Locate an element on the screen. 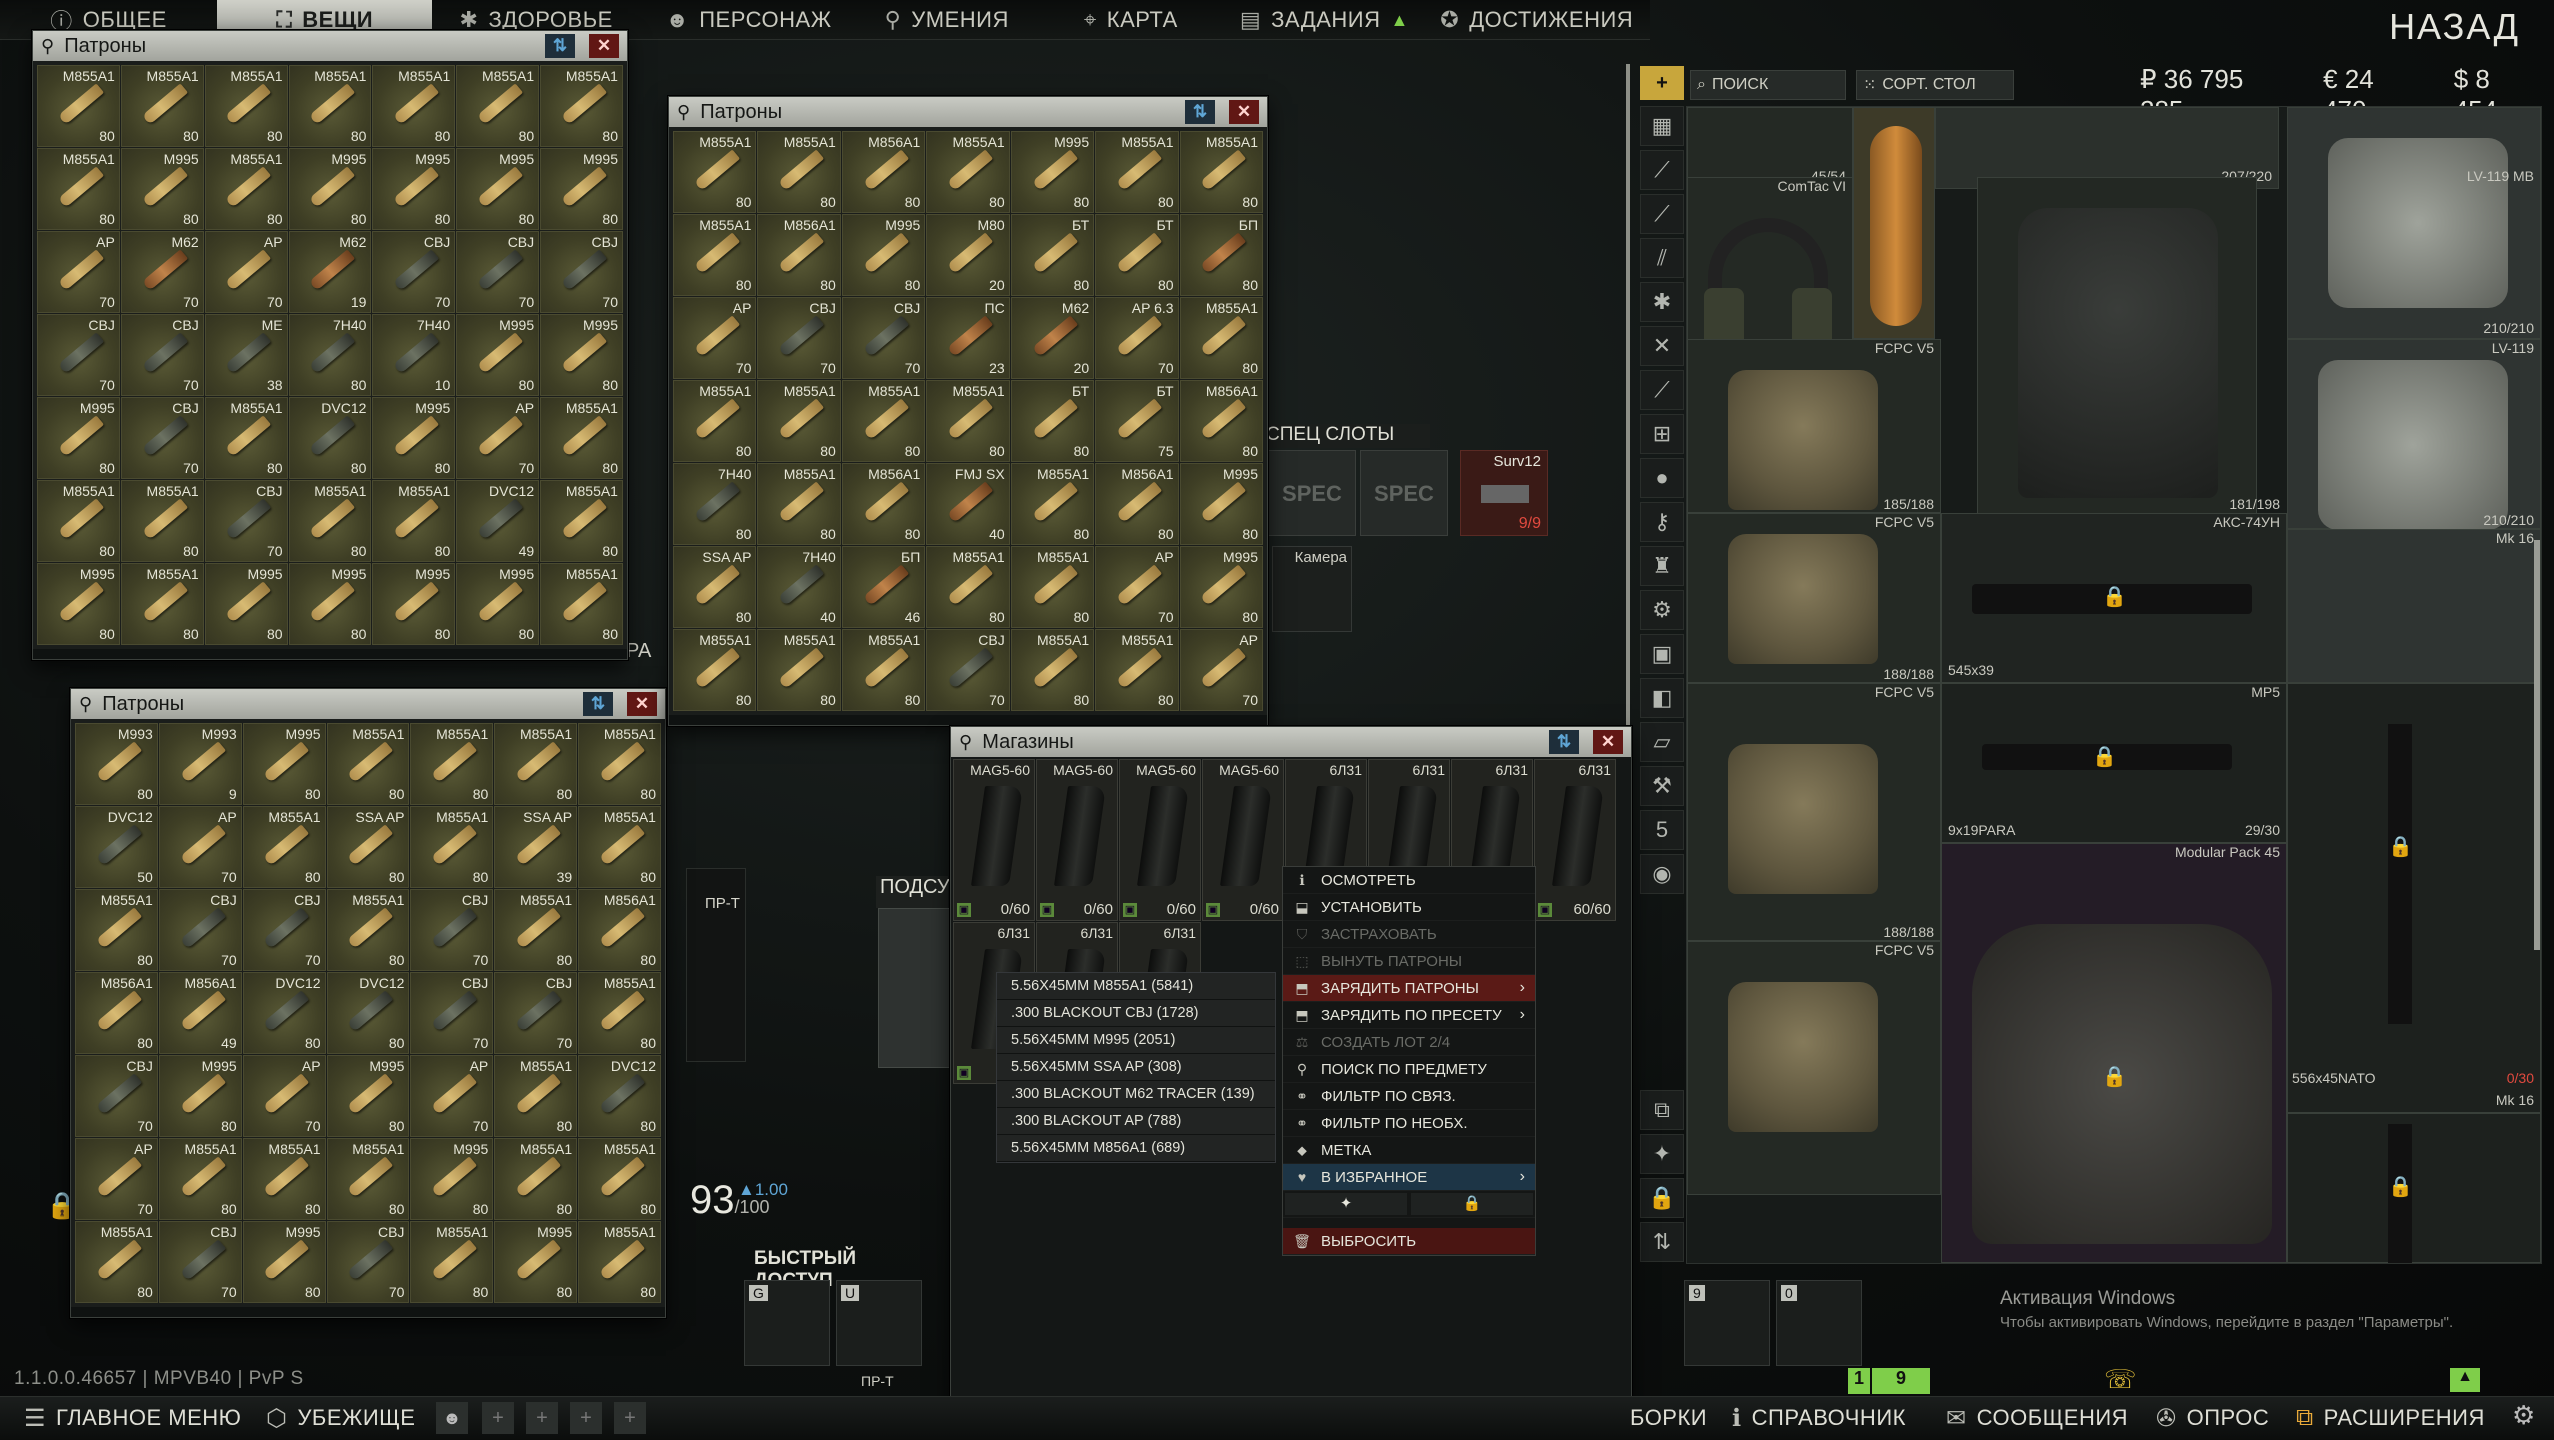 Image resolution: width=2554 pixels, height=1440 pixels. tab-map: ⌖ КАРТА is located at coordinates (1130, 20).